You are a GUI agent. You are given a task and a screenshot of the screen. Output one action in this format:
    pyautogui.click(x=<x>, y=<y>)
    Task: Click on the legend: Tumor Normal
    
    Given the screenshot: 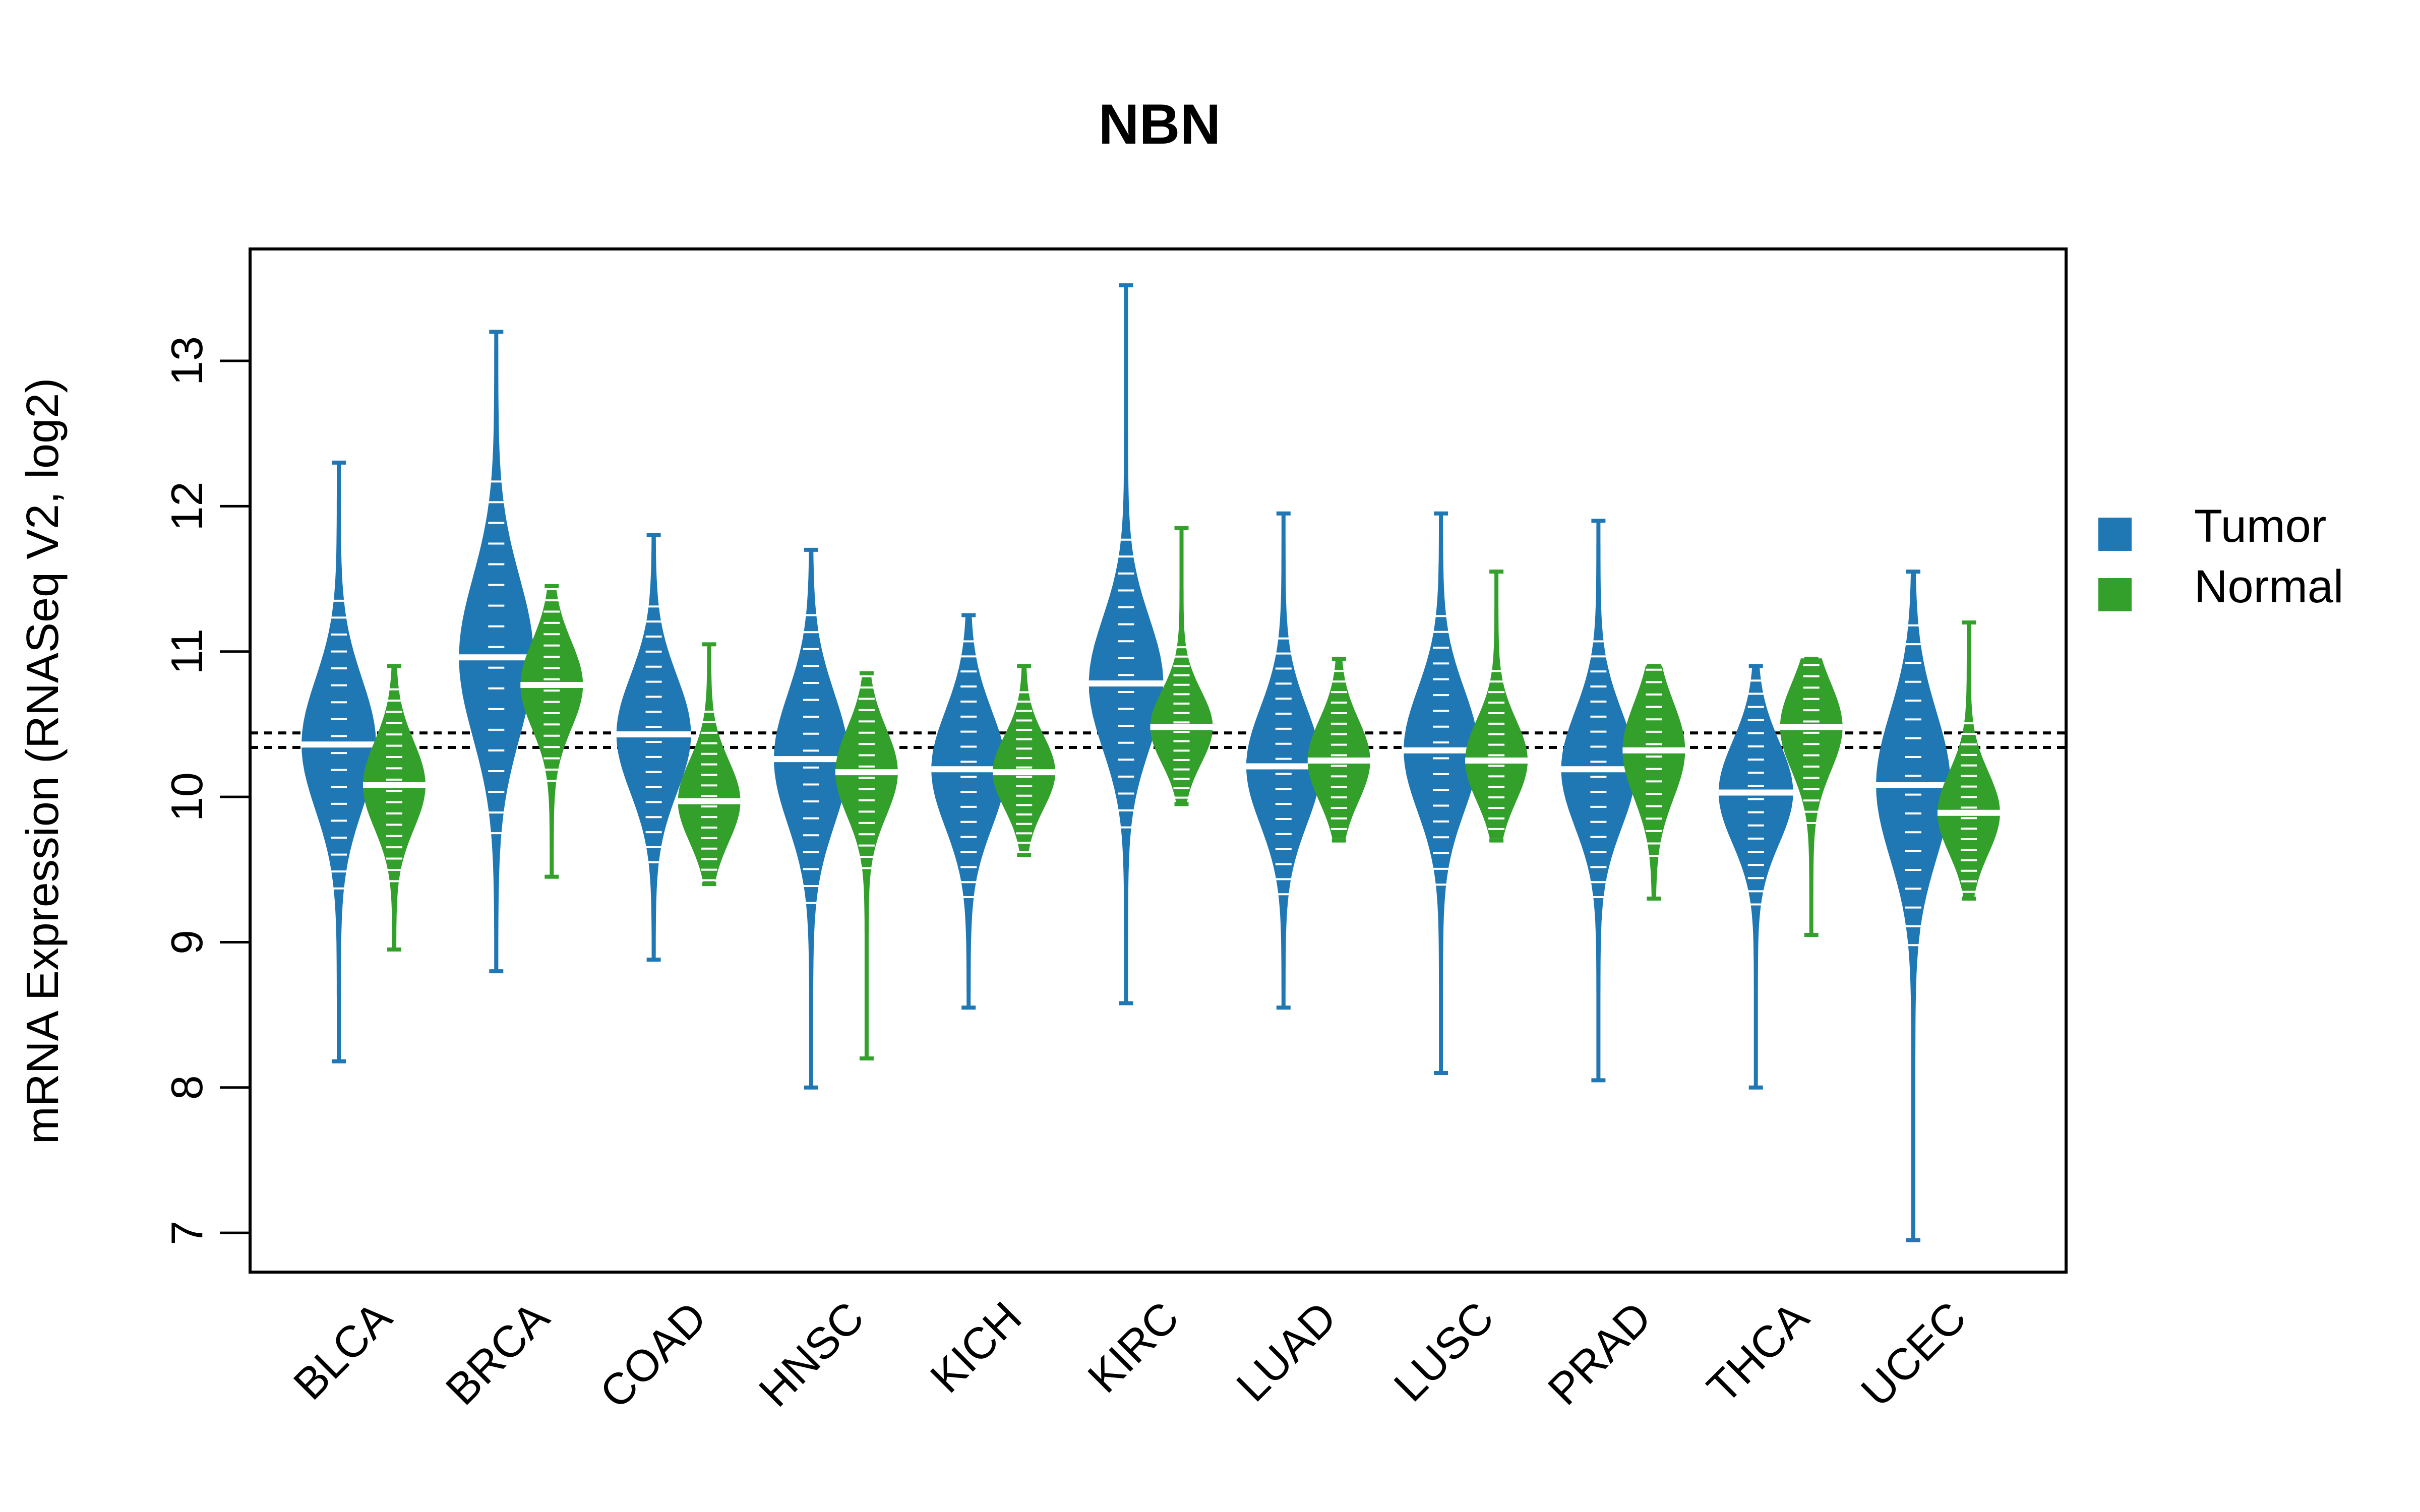 What is the action you would take?
    pyautogui.click(x=2220, y=556)
    